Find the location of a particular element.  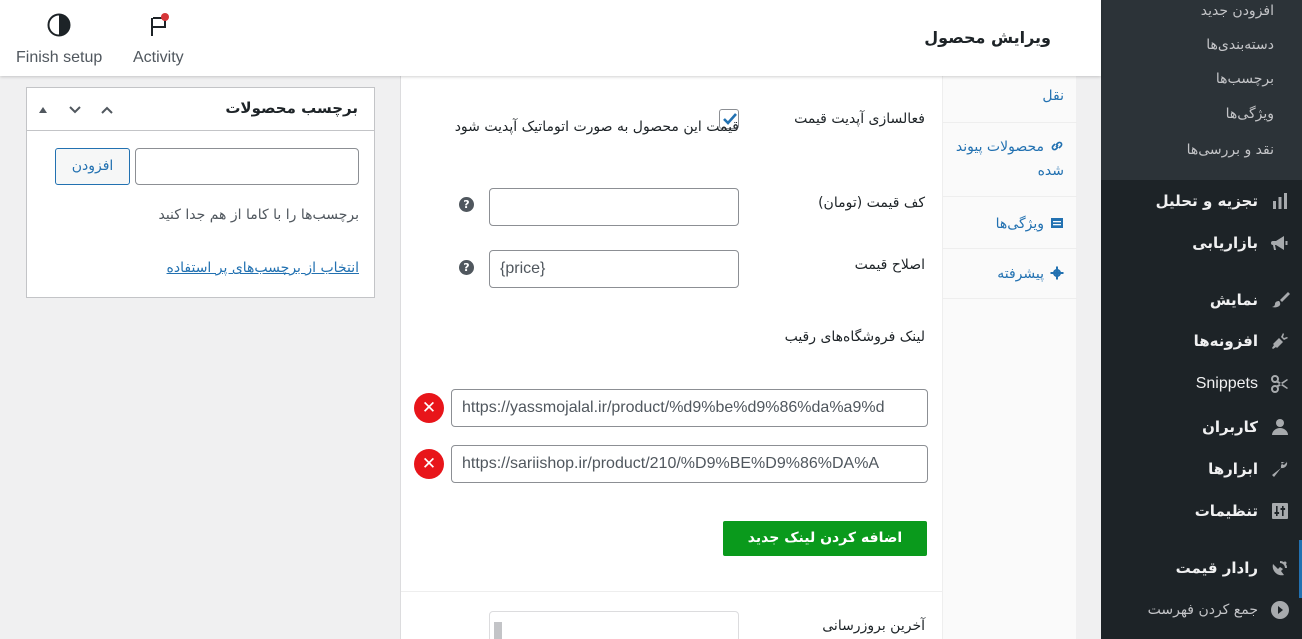

sidebar-item-analytics: تجزیه و تحلیل is located at coordinates (1201, 201).